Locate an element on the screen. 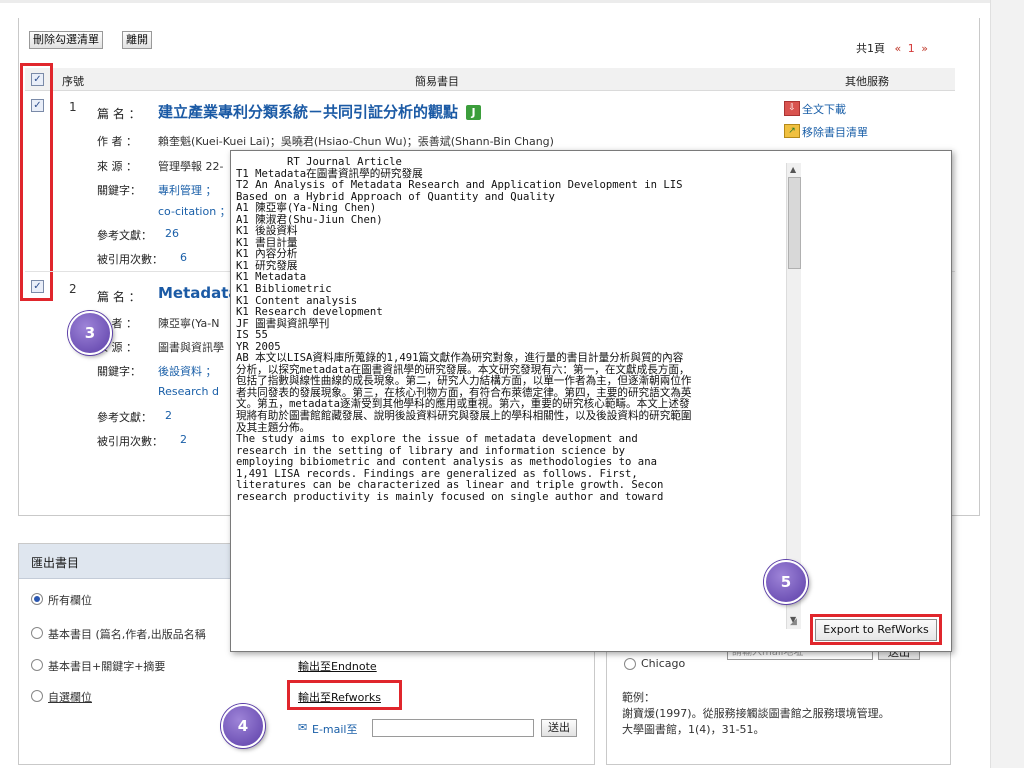  pager-current: 1 is located at coordinates (911, 48).